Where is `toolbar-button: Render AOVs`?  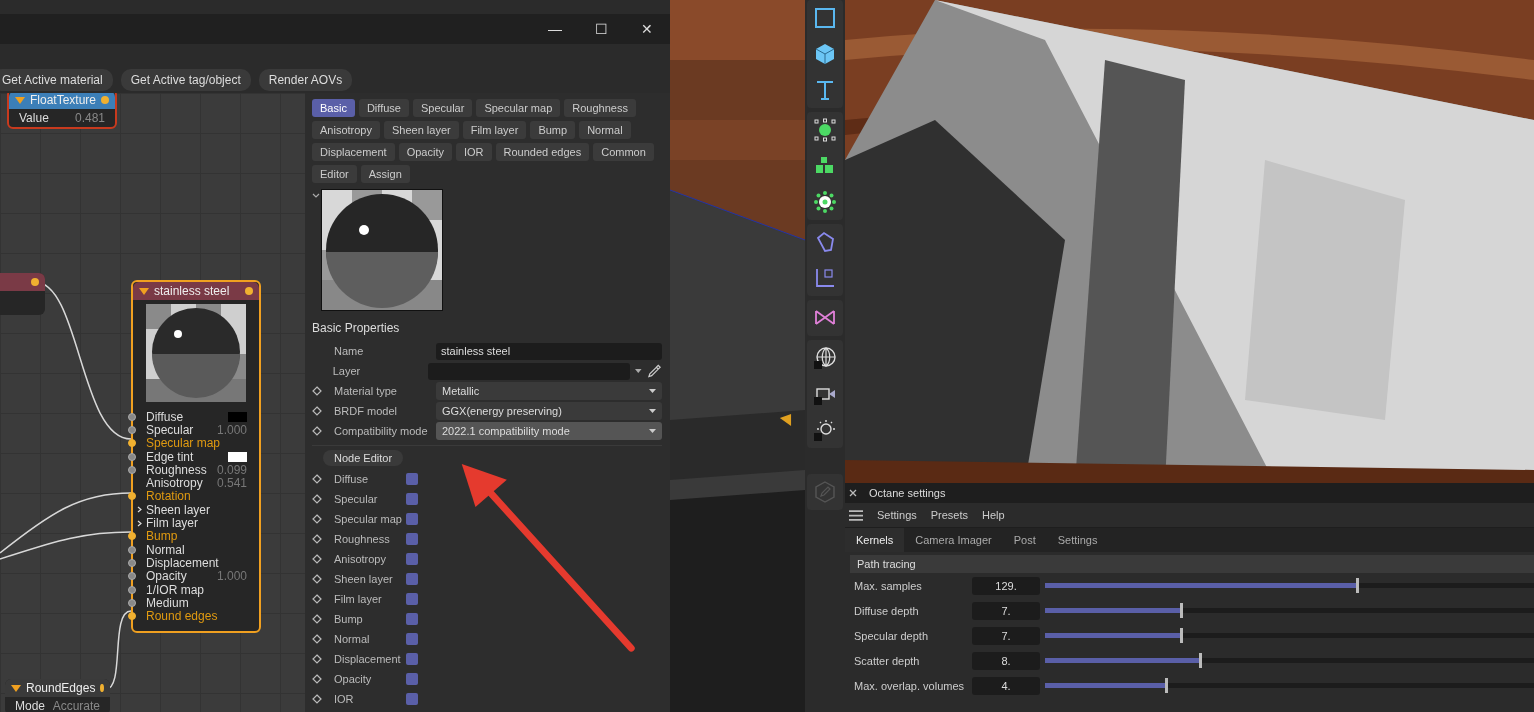
toolbar-button: Render AOVs is located at coordinates (305, 80).